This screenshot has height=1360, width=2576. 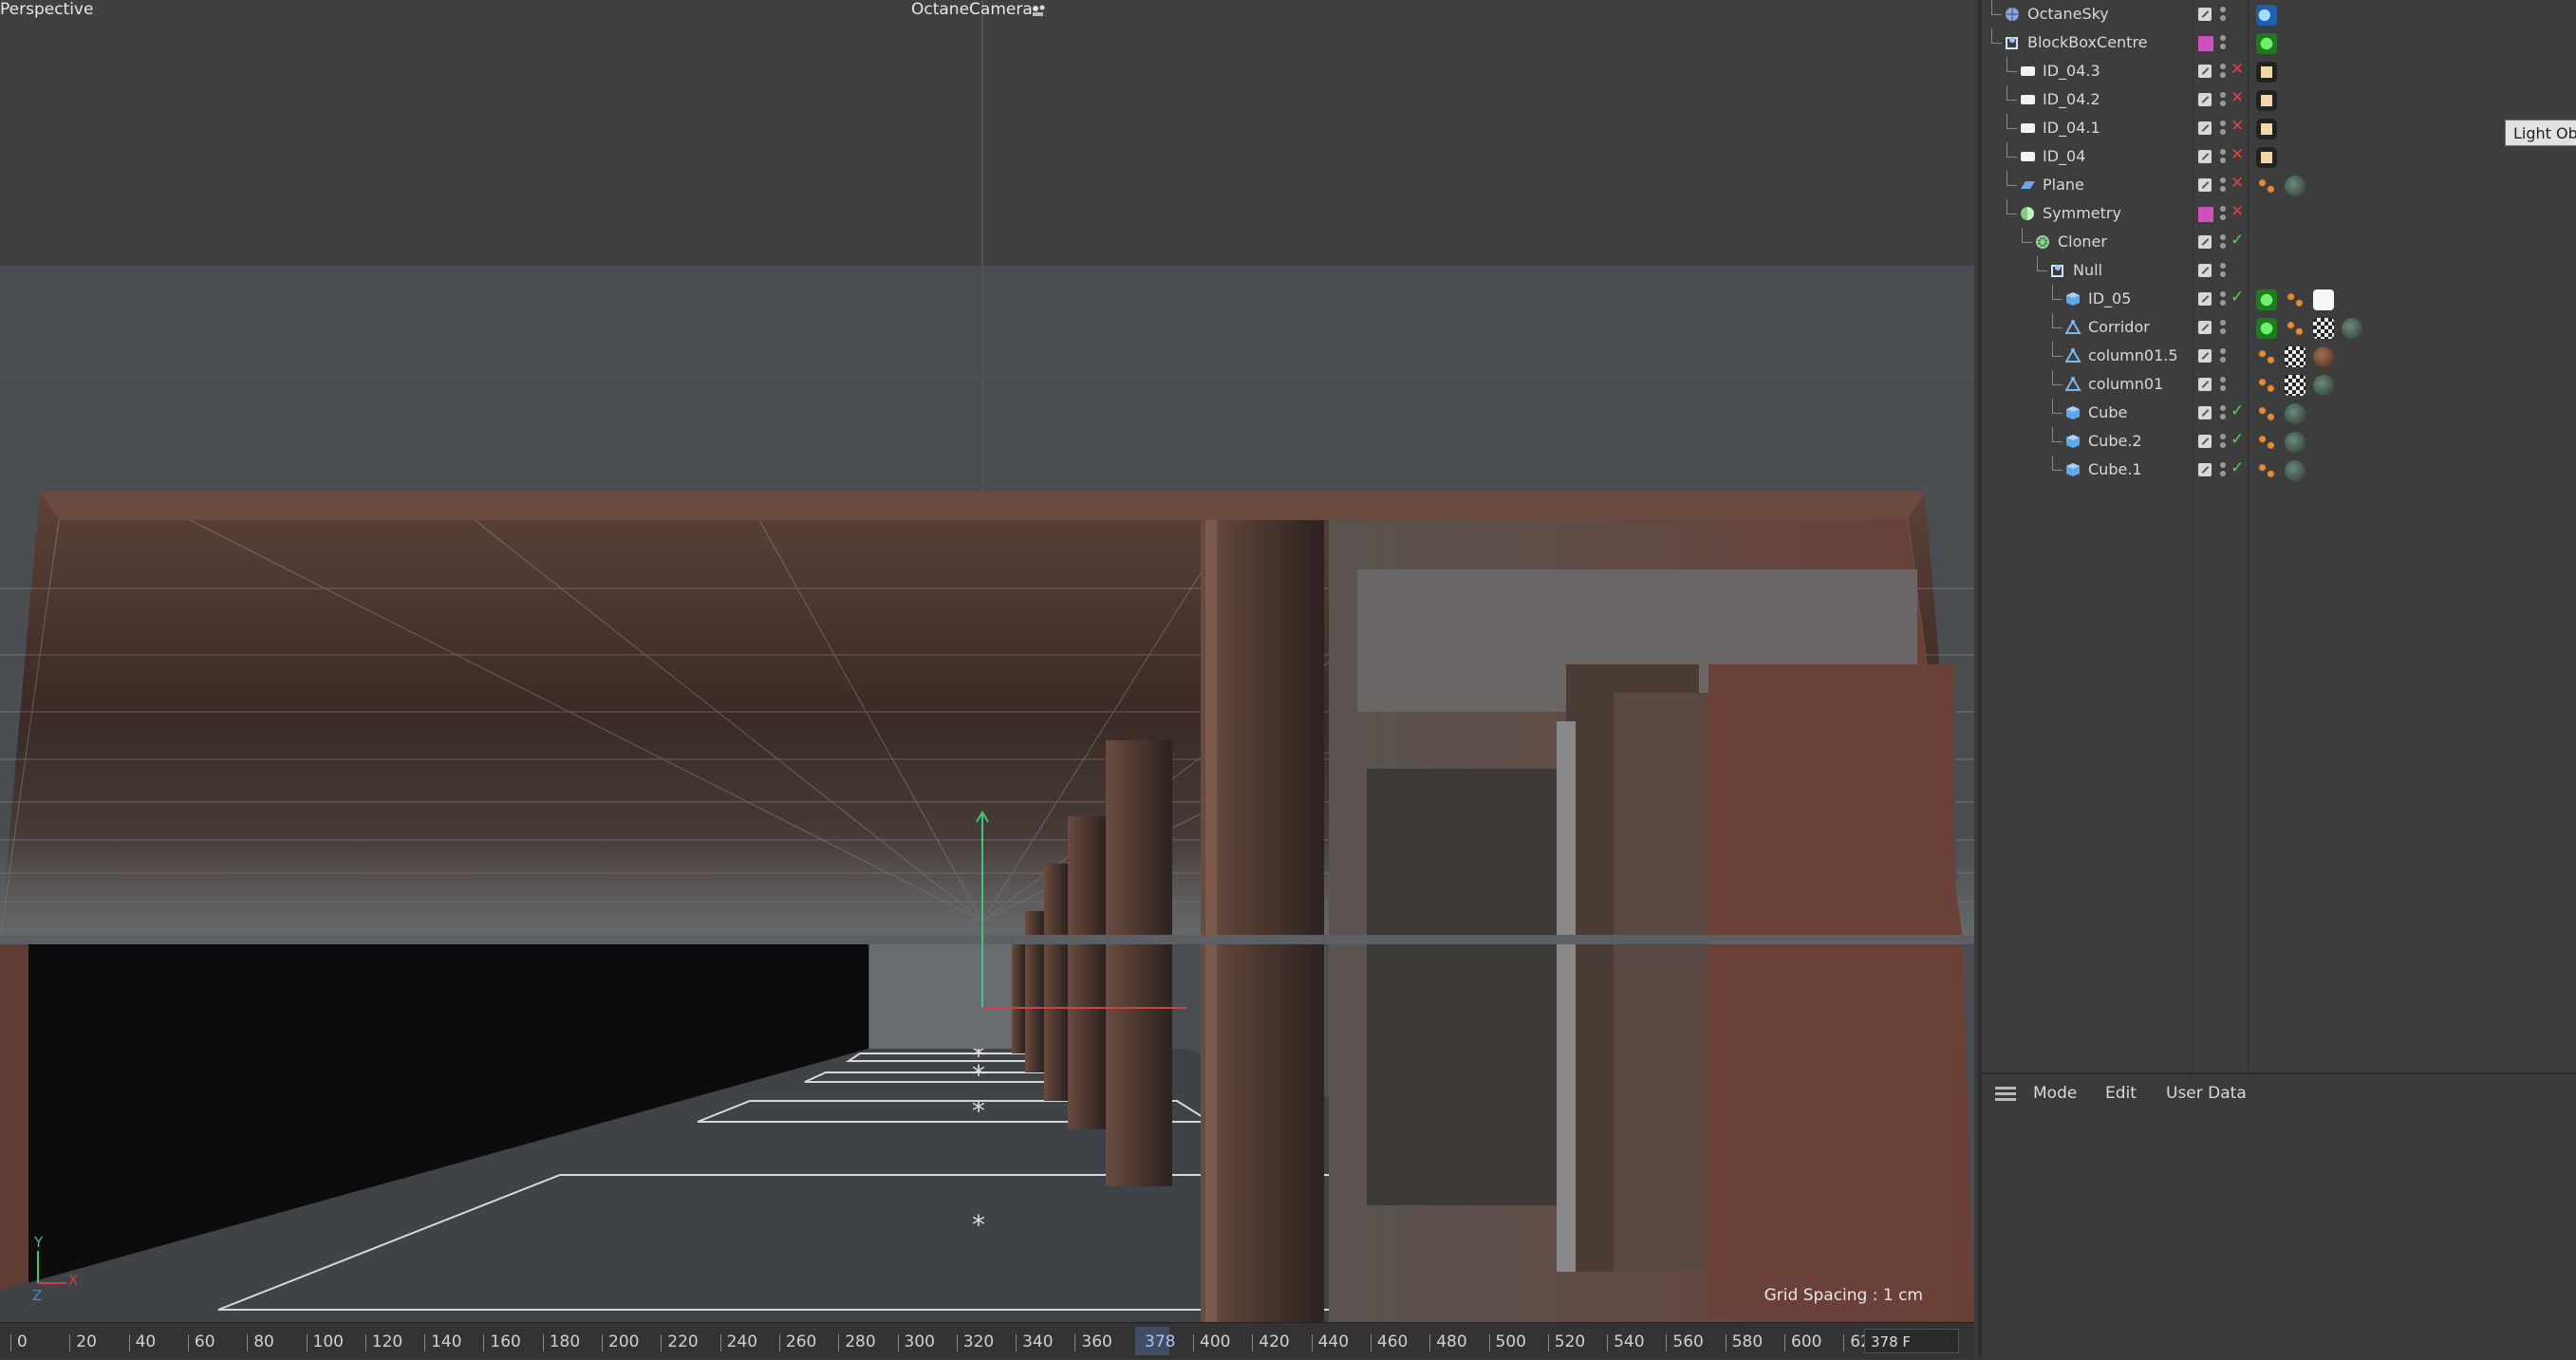 I want to click on object-row-octanesky: OctaneSky, so click(x=2279, y=14).